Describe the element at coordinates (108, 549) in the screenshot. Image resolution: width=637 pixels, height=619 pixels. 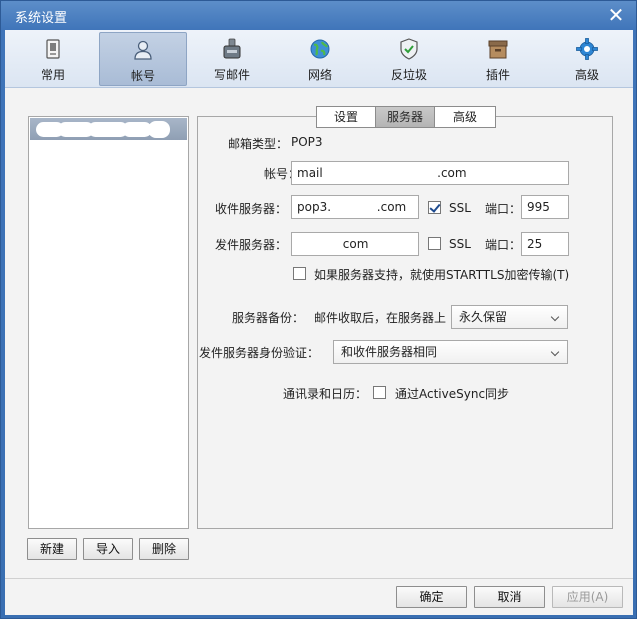
I see `import-account-button: 导入` at that location.